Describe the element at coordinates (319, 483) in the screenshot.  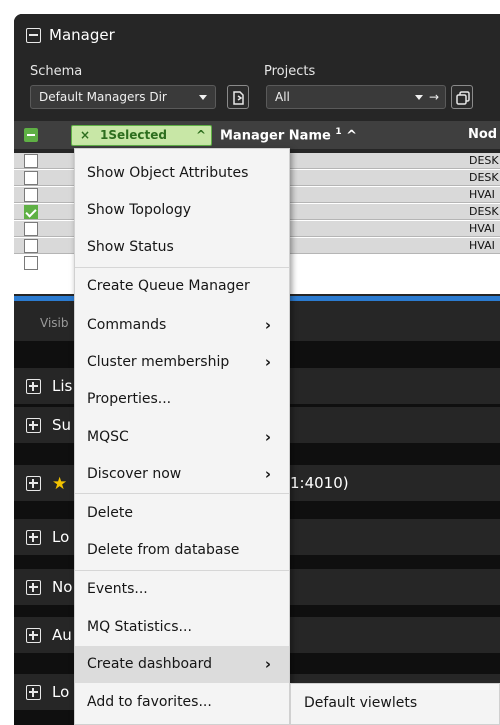
I see `panel-title: 1:4010)` at that location.